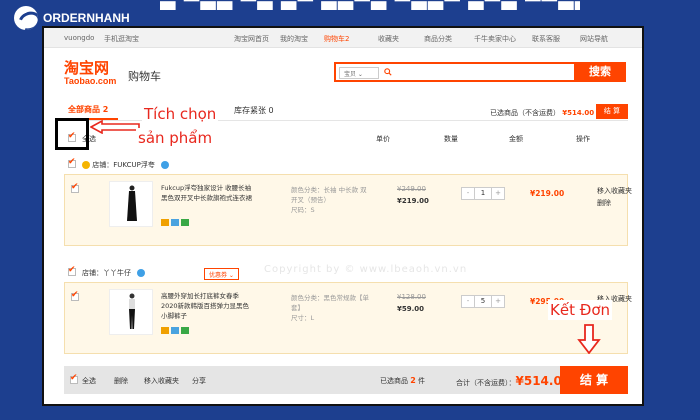 The height and width of the screenshot is (420, 700). What do you see at coordinates (332, 200) in the screenshot?
I see `product-sku: 颜色分类：长袖 中长款 双开叉（预告） 尺码：S` at bounding box center [332, 200].